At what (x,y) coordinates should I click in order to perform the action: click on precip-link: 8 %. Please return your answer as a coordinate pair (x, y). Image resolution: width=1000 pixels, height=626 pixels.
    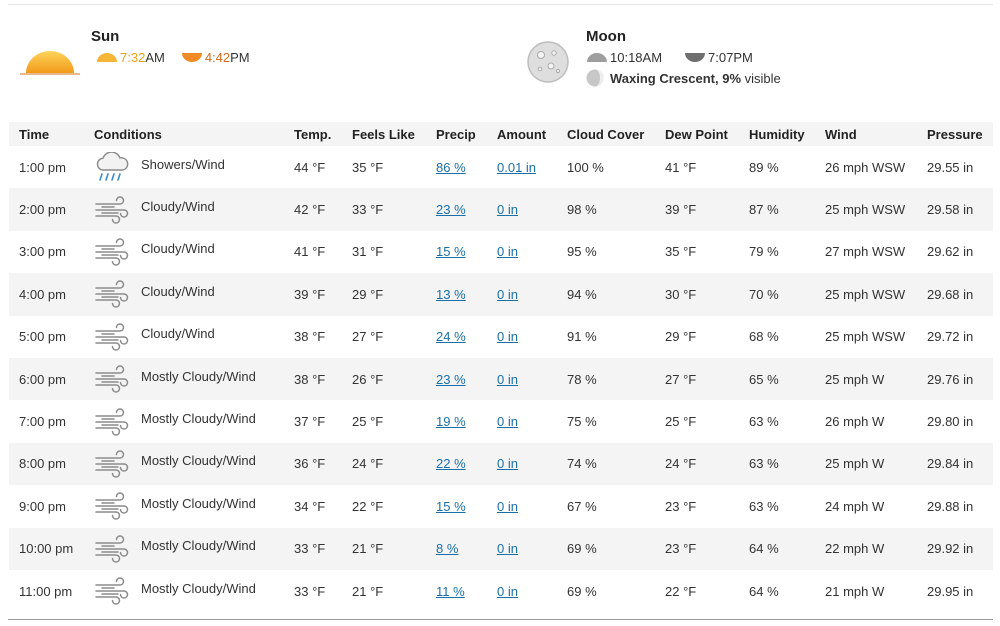
    Looking at the image, I should click on (447, 548).